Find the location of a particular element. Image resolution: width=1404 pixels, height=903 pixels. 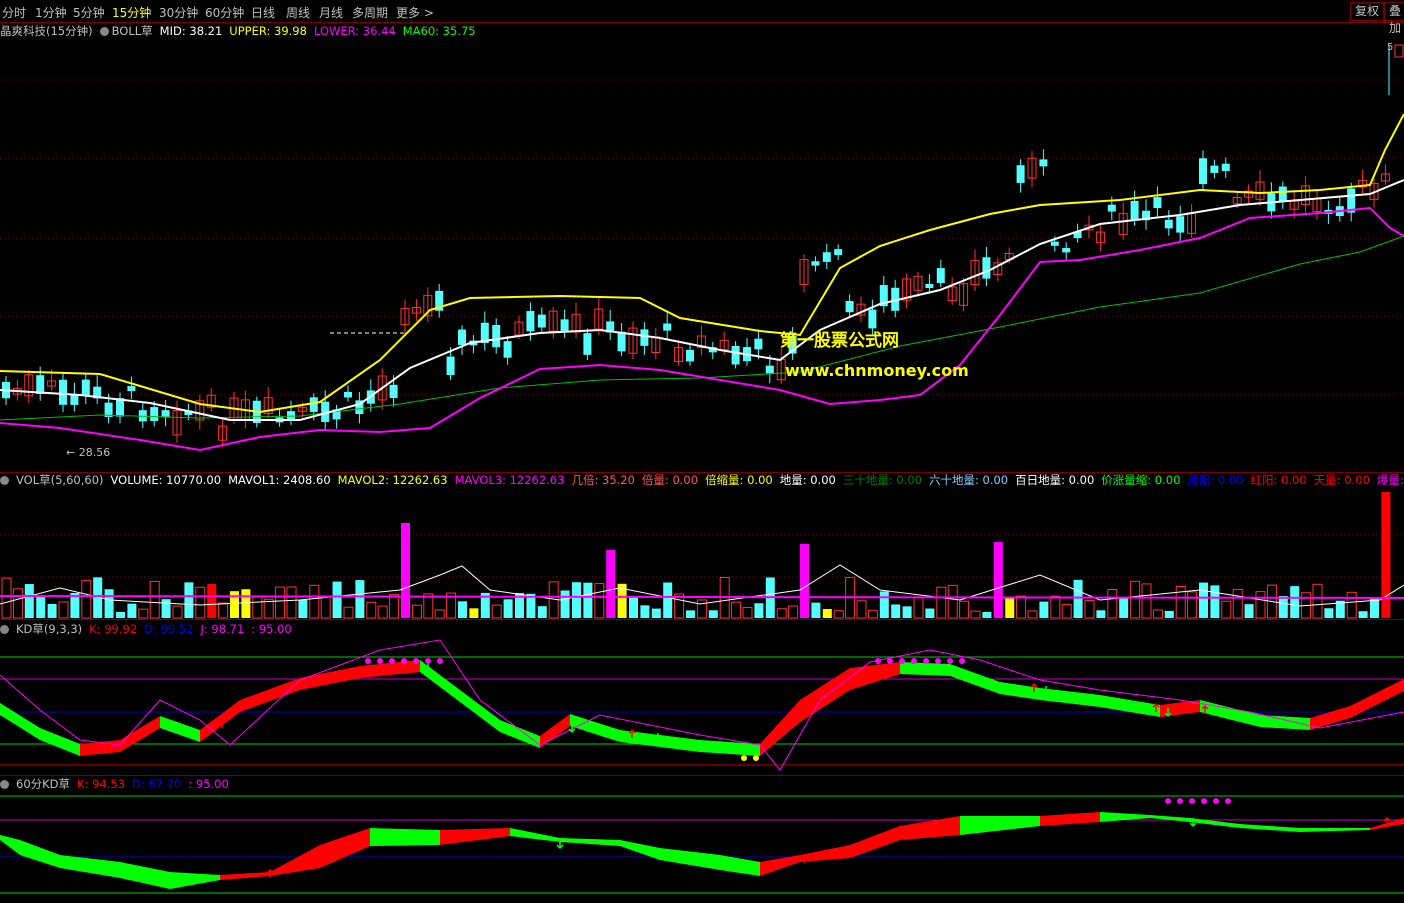

last-candle-body is located at coordinates (1399, 51).